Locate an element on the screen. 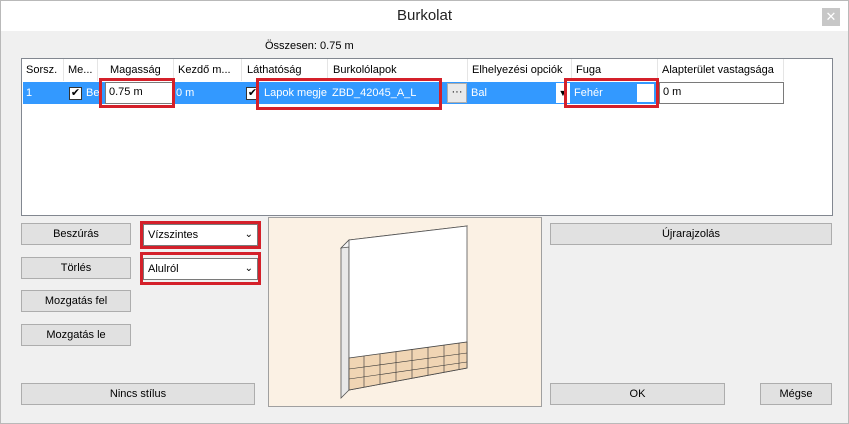 The width and height of the screenshot is (849, 424). summary-total: Összesen: 0.75 m is located at coordinates (309, 46).